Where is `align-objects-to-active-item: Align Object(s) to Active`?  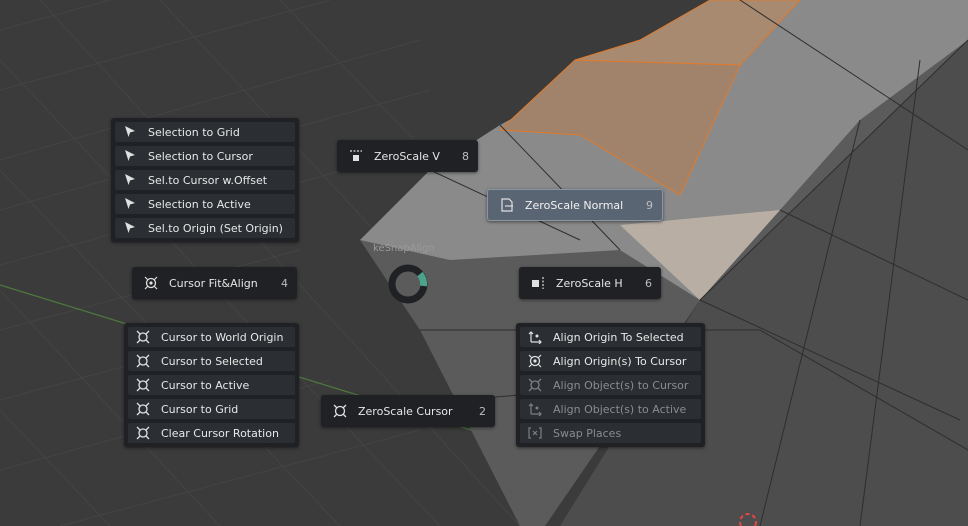
align-objects-to-active-item: Align Object(s) to Active is located at coordinates (610, 409).